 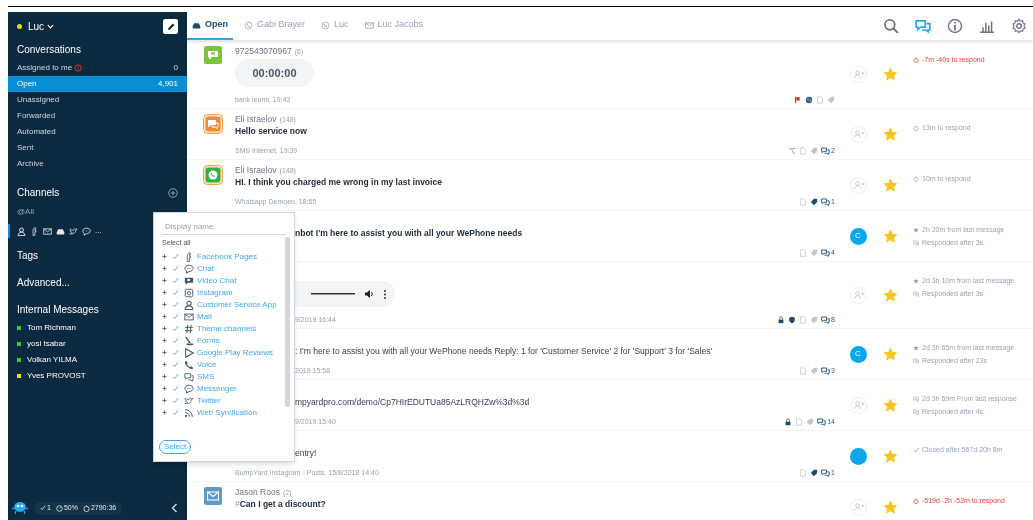 I want to click on document-icon, so click(x=820, y=100).